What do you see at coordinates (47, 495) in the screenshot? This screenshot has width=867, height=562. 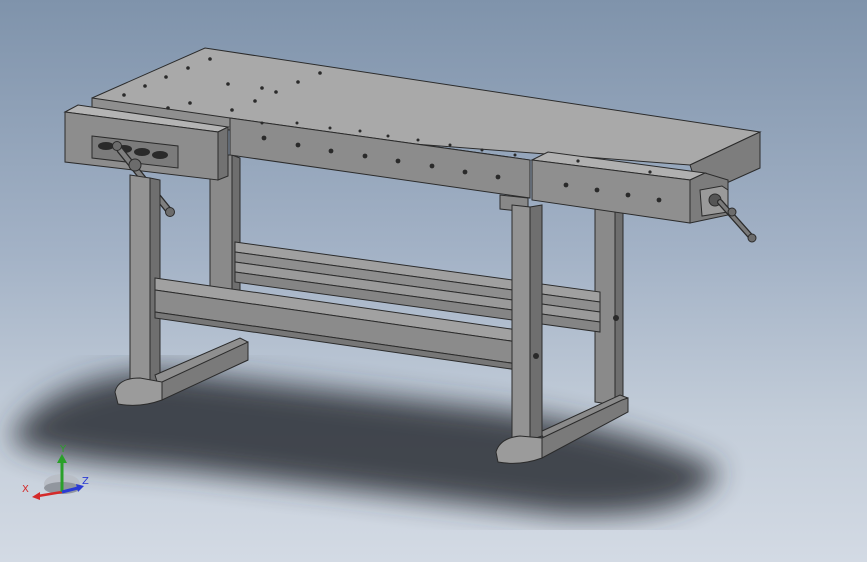 I see `triad-x-axis` at bounding box center [47, 495].